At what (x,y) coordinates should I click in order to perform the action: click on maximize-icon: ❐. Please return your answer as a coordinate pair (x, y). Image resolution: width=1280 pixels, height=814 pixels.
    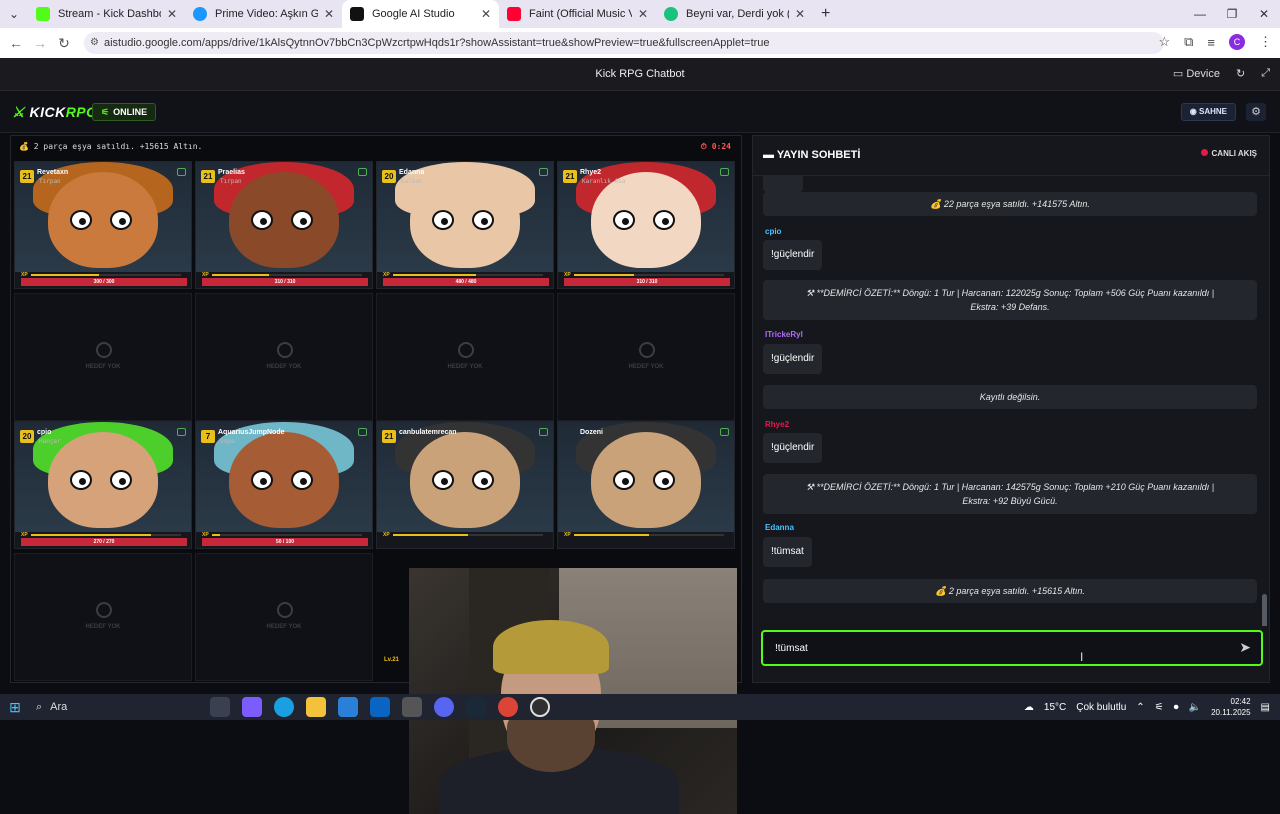
    Looking at the image, I should click on (1232, 14).